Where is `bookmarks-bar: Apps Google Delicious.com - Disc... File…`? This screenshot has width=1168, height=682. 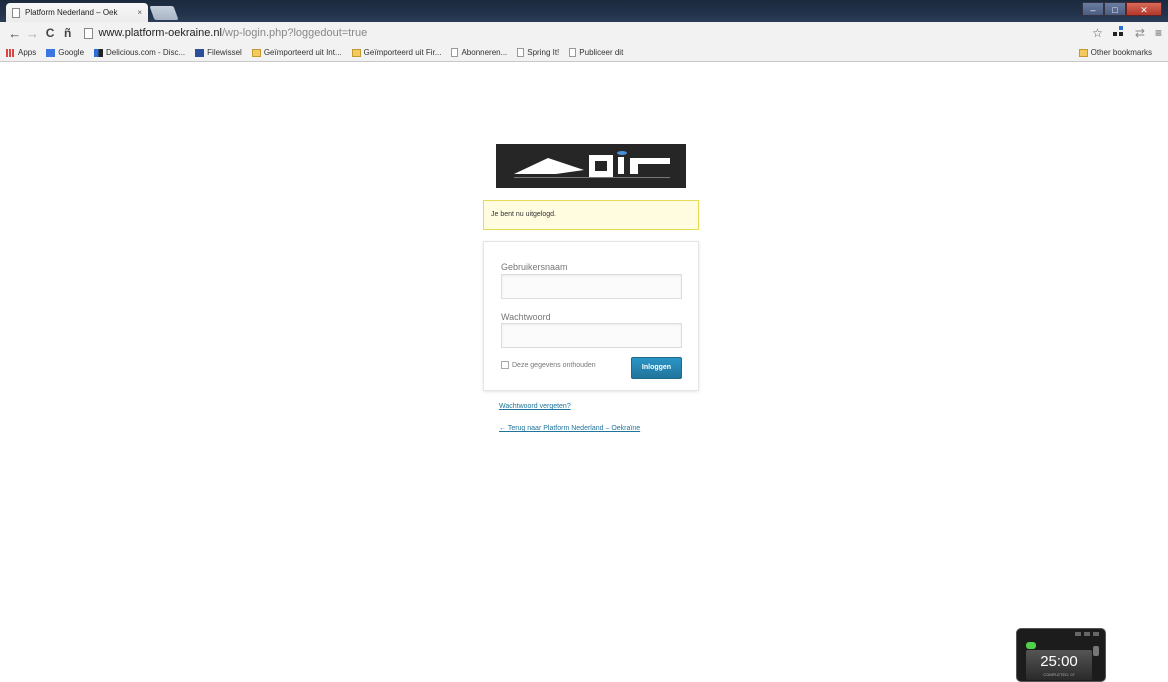 bookmarks-bar: Apps Google Delicious.com - Disc... File… is located at coordinates (584, 53).